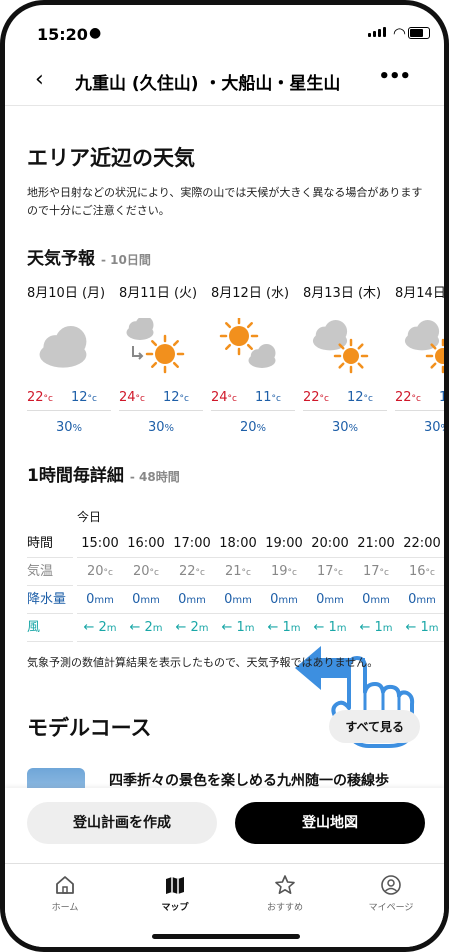 This screenshot has width=449, height=952. What do you see at coordinates (330, 823) in the screenshot?
I see `map-button: 登山地図` at bounding box center [330, 823].